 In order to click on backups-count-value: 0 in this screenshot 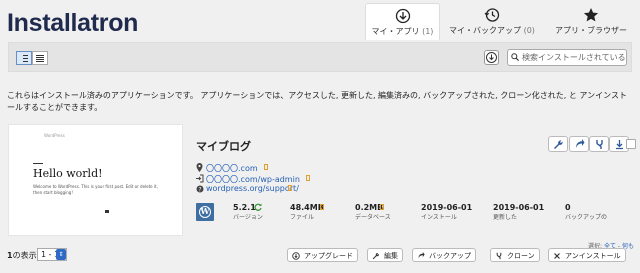, I will do `click(568, 207)`.